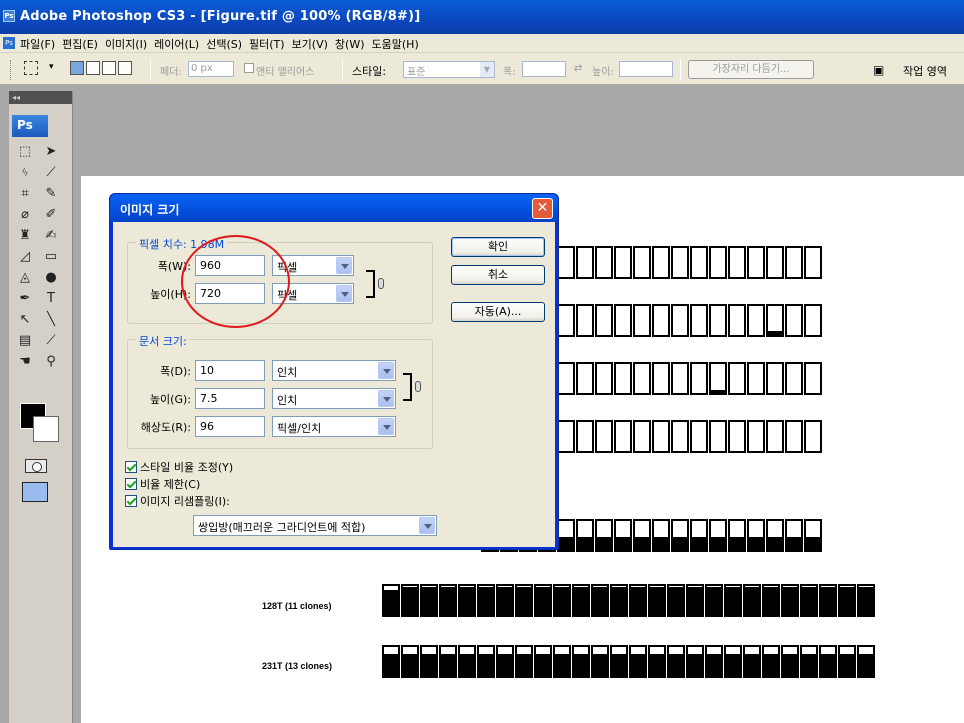 The height and width of the screenshot is (723, 964). What do you see at coordinates (31, 68) in the screenshot?
I see `marquee-tool-icon` at bounding box center [31, 68].